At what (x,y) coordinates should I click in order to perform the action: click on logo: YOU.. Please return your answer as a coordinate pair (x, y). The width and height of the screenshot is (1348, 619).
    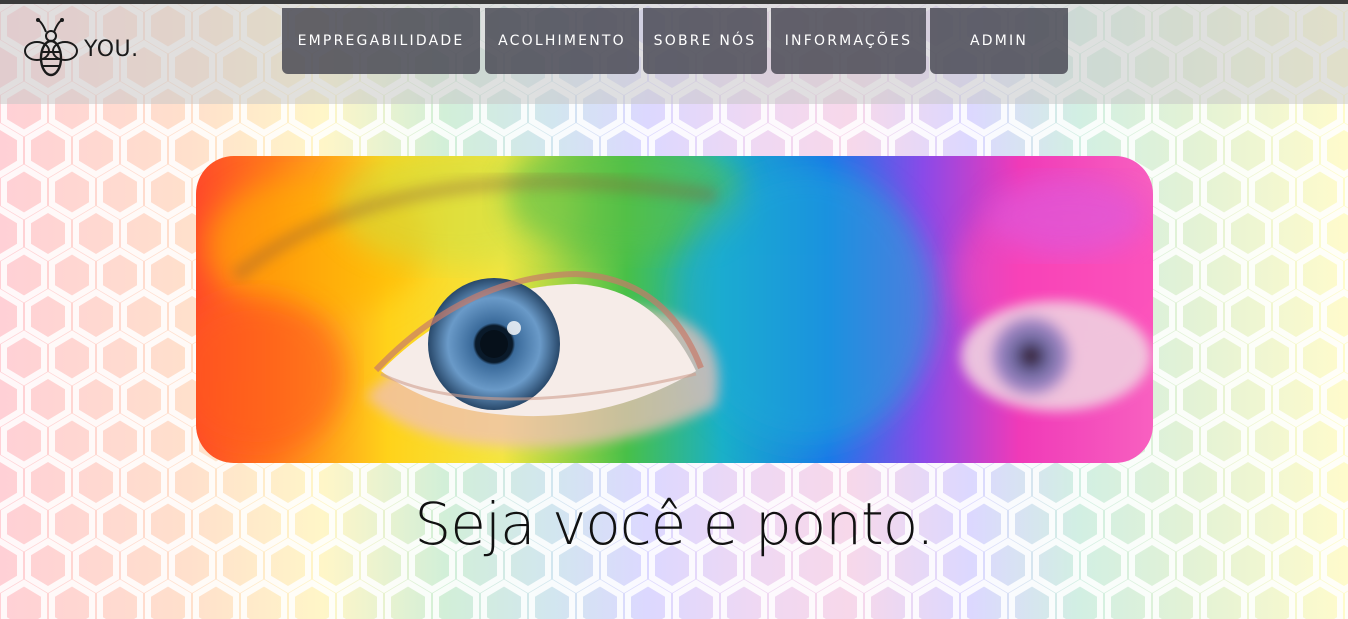
    Looking at the image, I should click on (94, 47).